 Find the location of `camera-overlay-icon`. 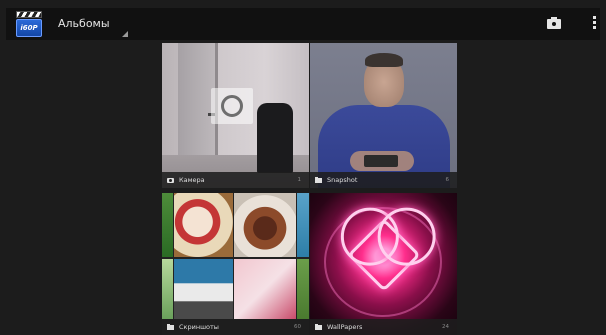

camera-overlay-icon is located at coordinates (232, 106).